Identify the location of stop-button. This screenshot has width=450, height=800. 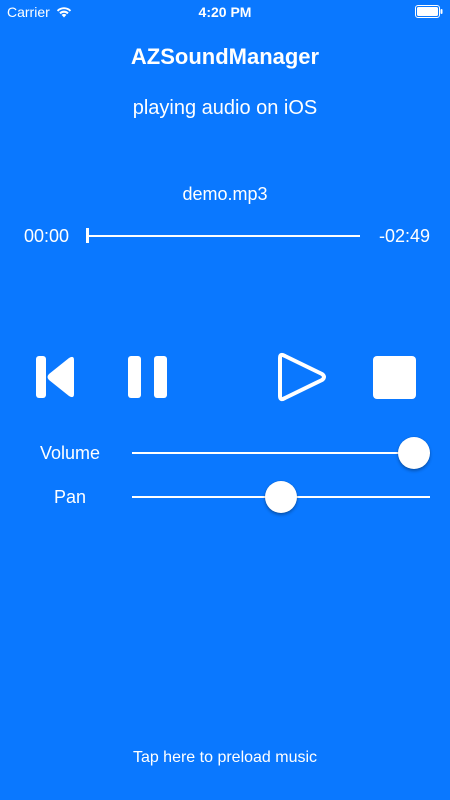
(395, 377).